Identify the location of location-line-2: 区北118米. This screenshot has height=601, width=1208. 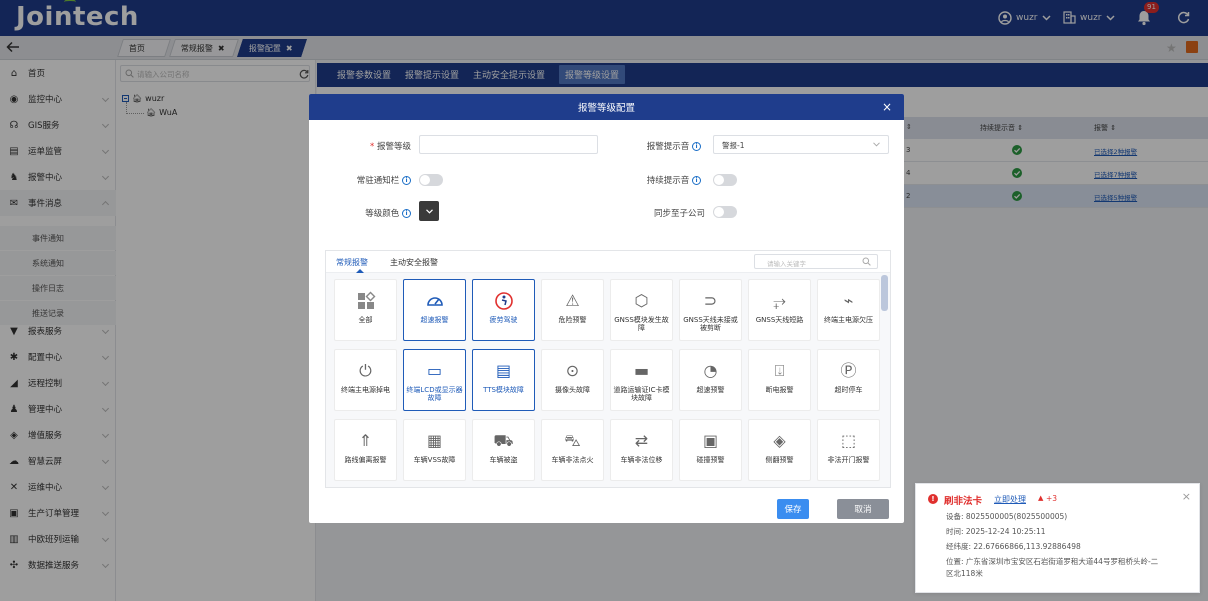
(964, 573).